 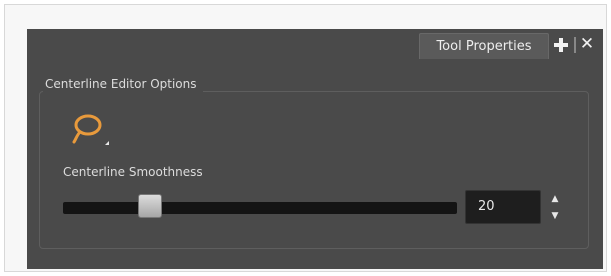 What do you see at coordinates (260, 208) in the screenshot?
I see `smoothness-slider-track` at bounding box center [260, 208].